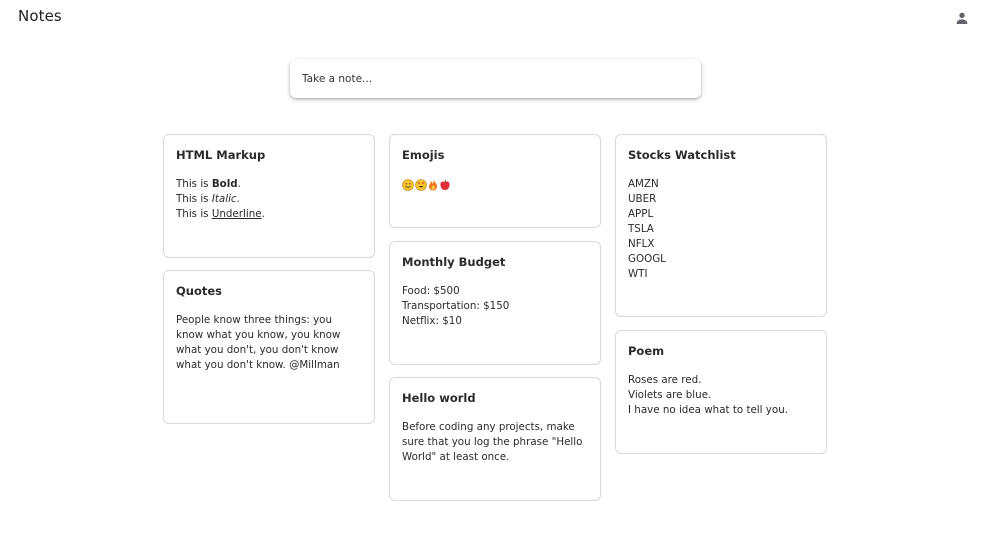 This screenshot has width=991, height=549. Describe the element at coordinates (224, 184) in the screenshot. I see `bold-text: Bold` at that location.